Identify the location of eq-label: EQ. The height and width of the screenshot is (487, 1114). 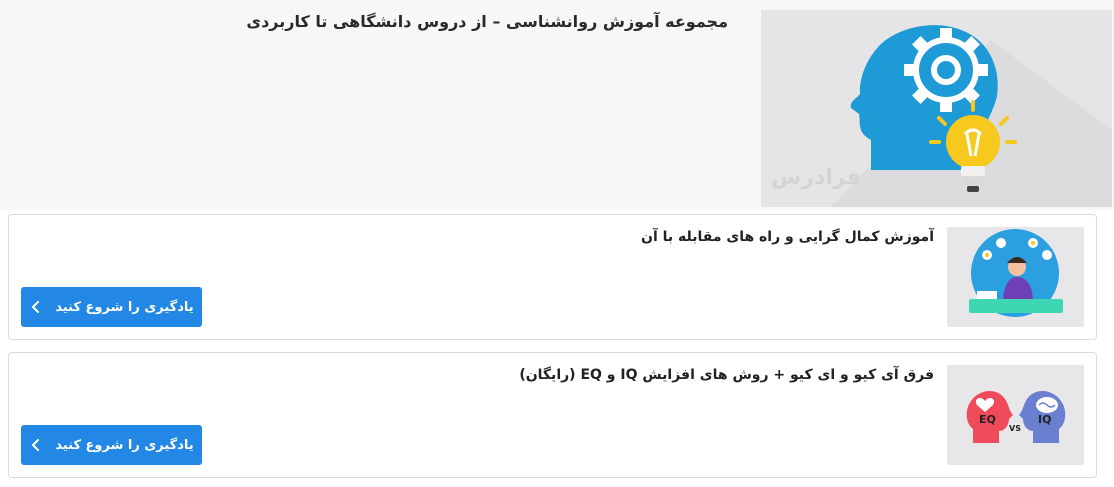
(987, 419).